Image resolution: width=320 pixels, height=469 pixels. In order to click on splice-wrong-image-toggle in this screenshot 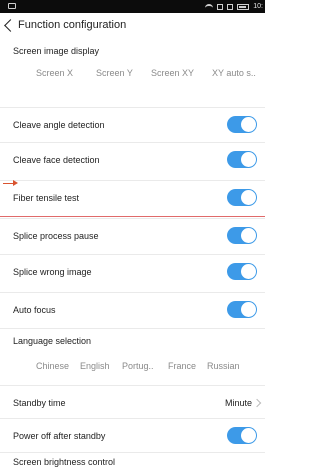, I will do `click(242, 271)`.